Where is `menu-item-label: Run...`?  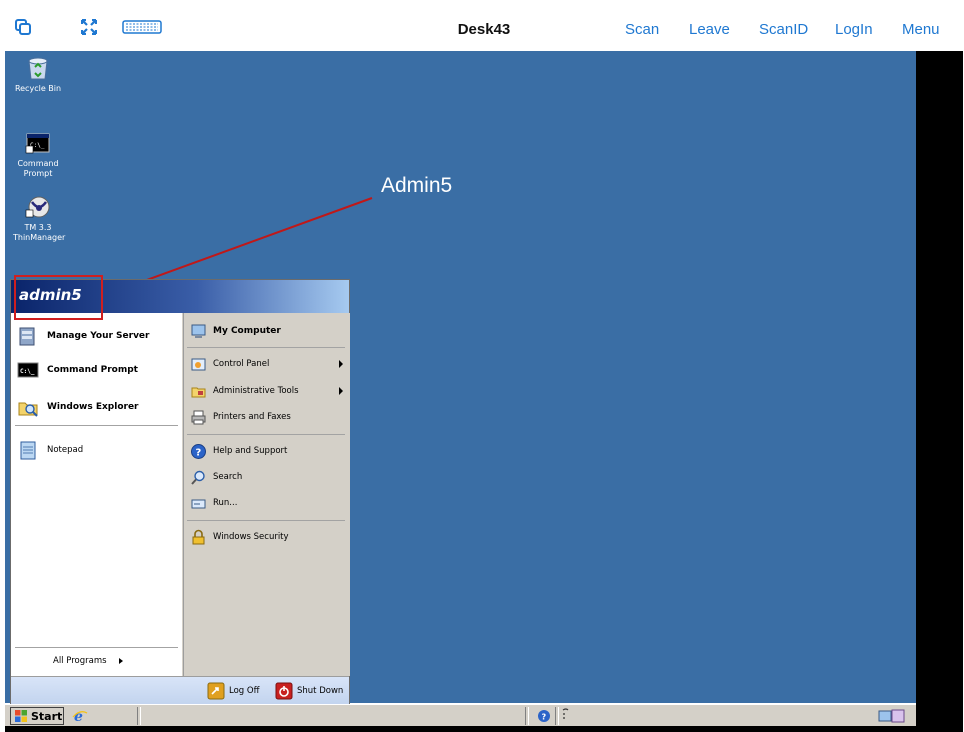
menu-item-label: Run... is located at coordinates (225, 503).